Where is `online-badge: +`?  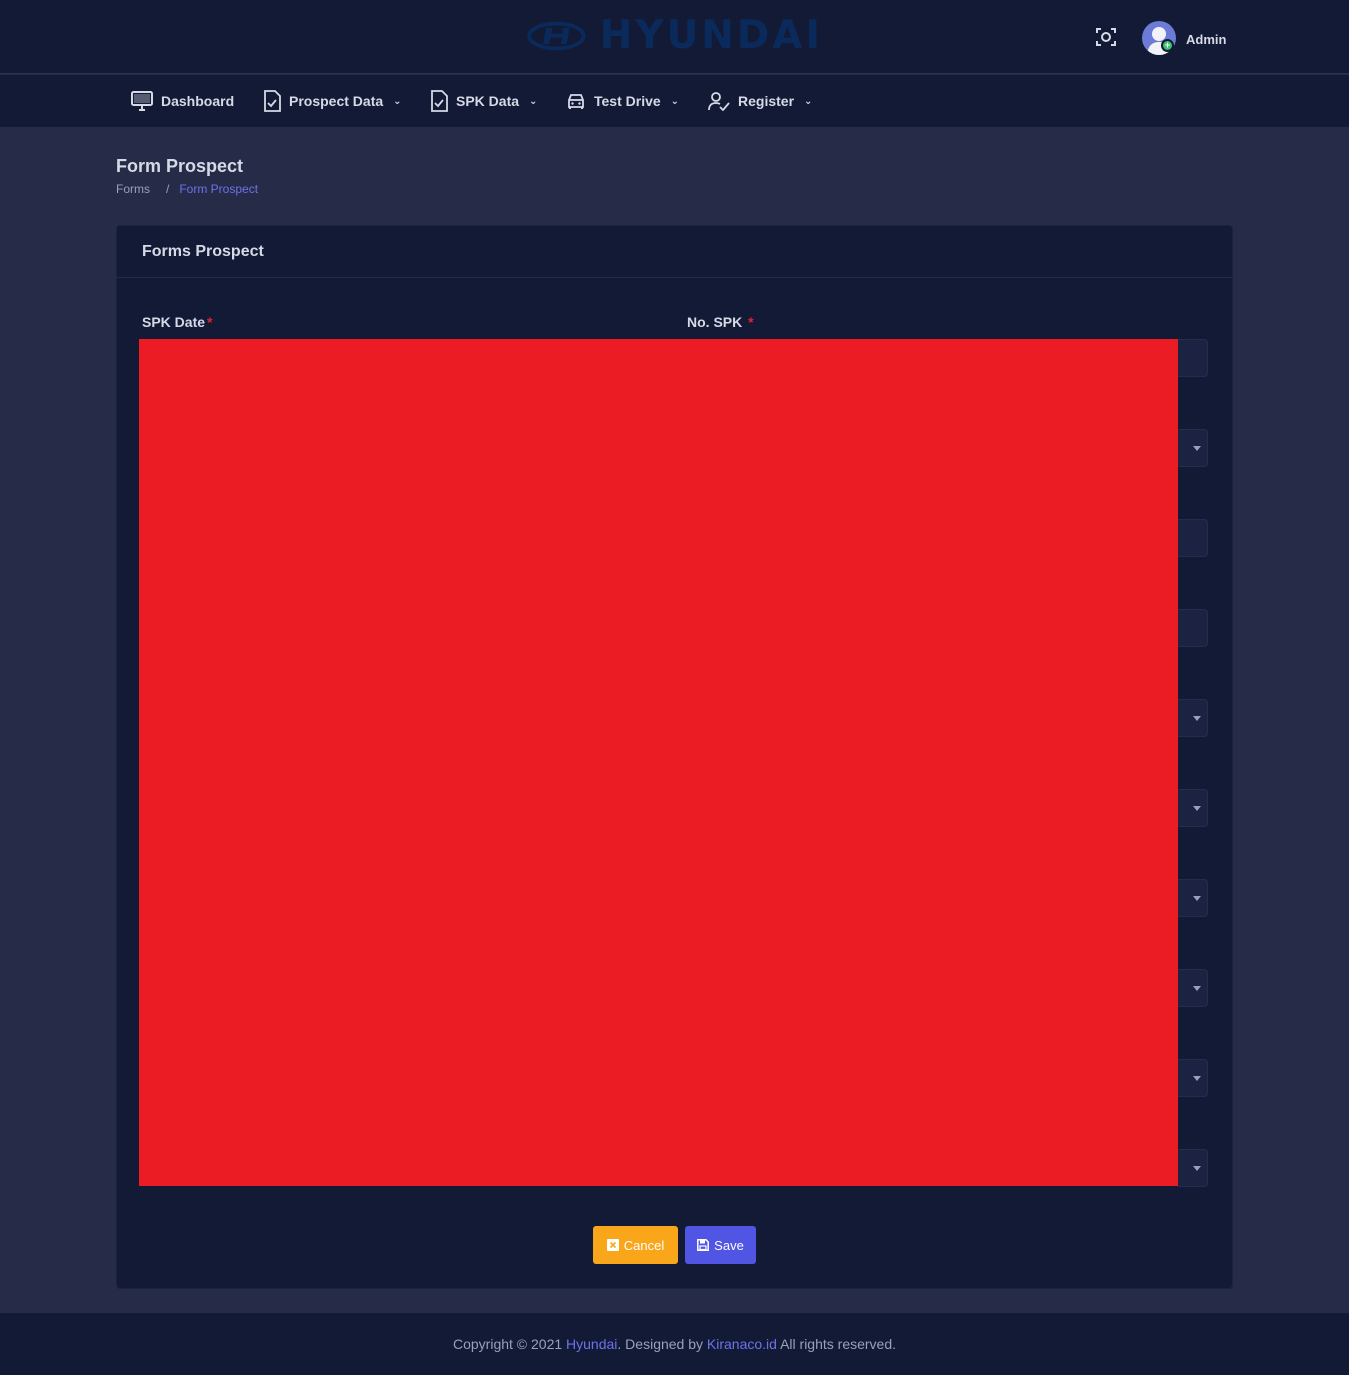
online-badge: + is located at coordinates (1167, 45).